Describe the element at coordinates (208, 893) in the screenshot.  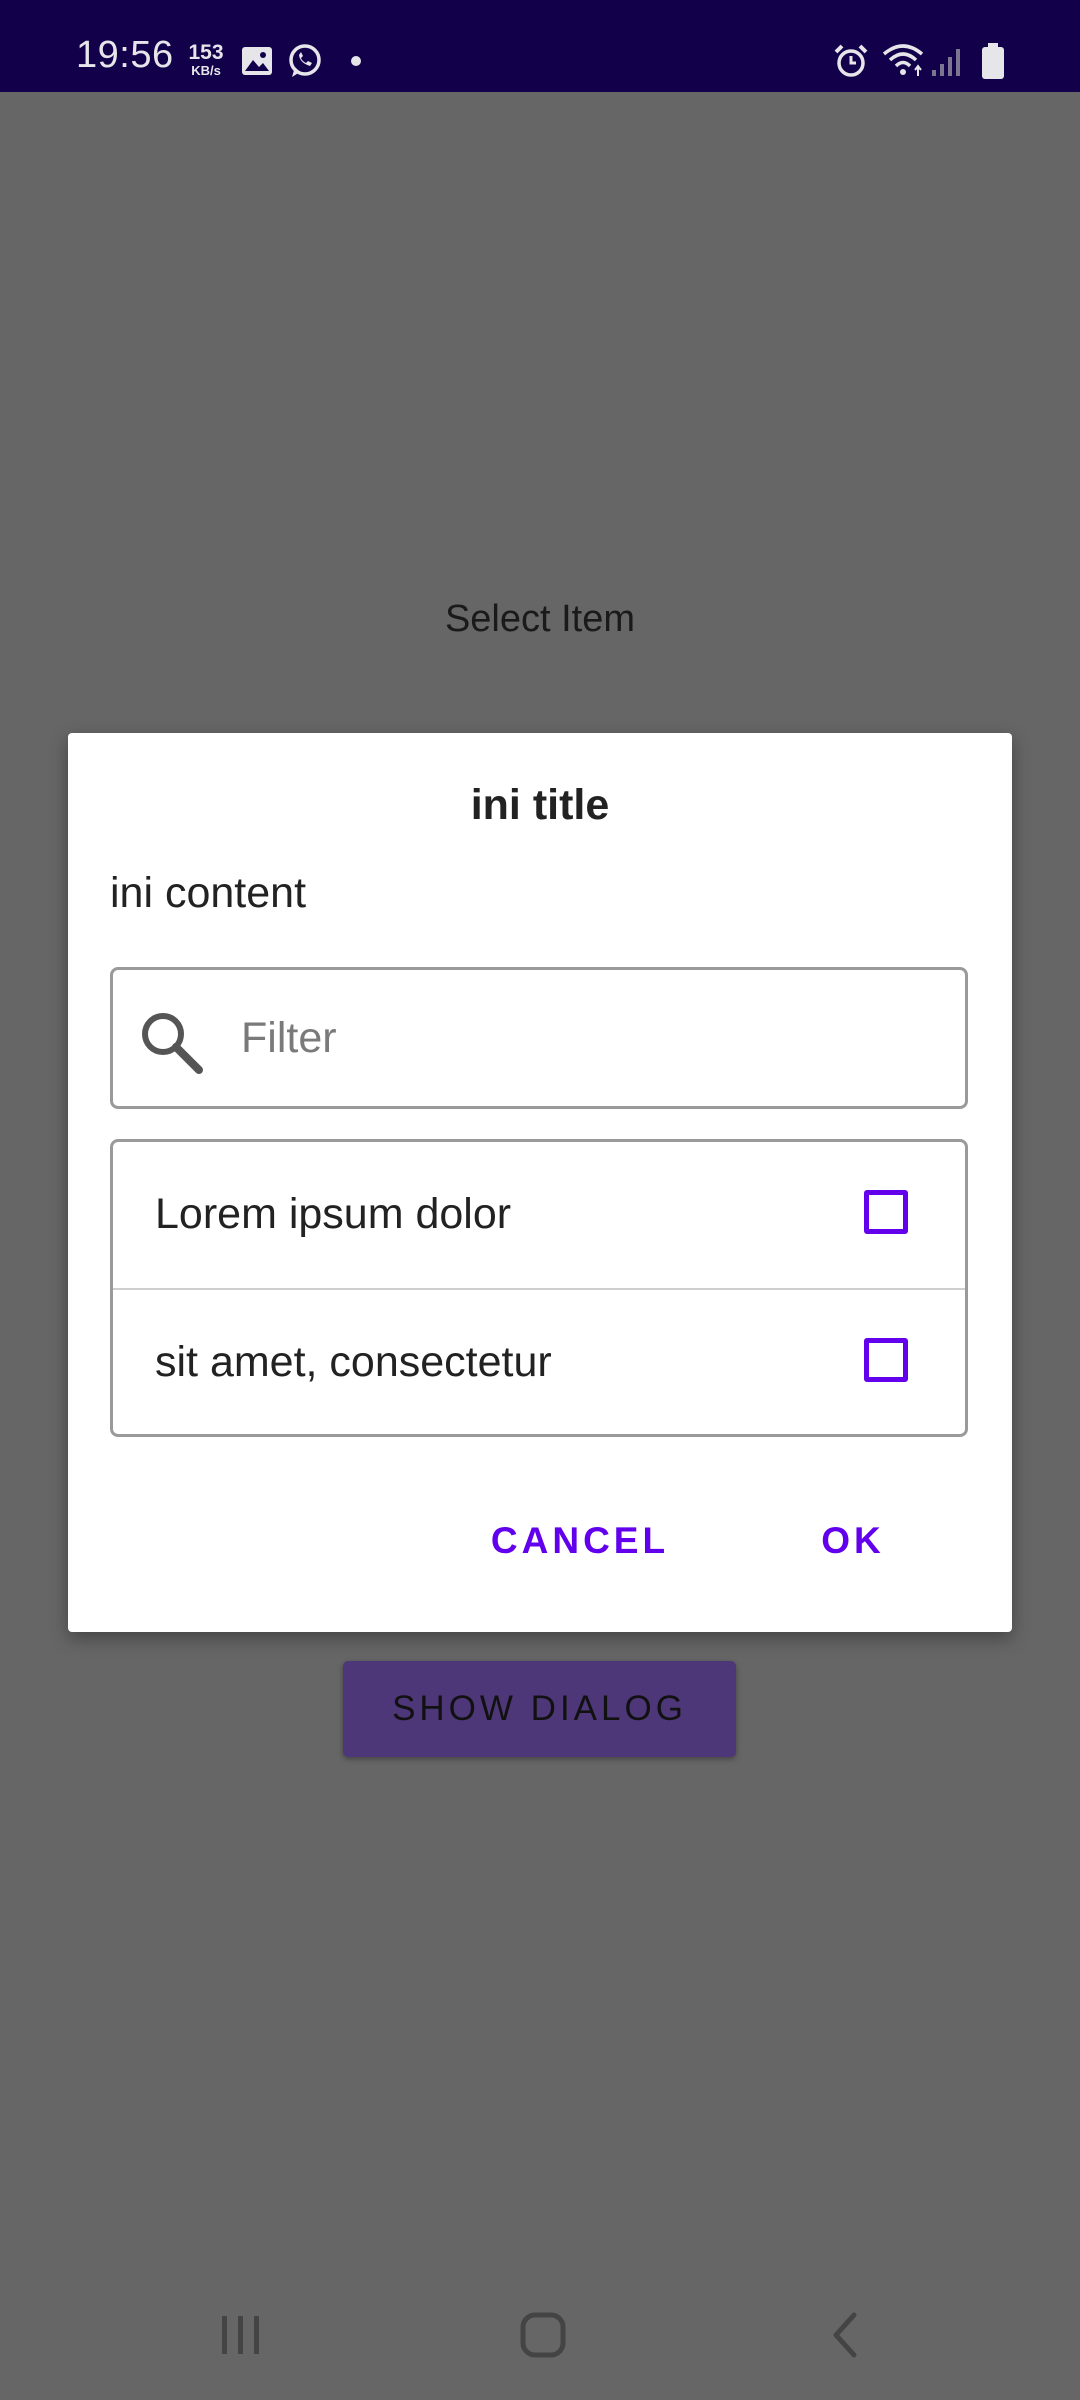
I see `dialog-content: ini content` at that location.